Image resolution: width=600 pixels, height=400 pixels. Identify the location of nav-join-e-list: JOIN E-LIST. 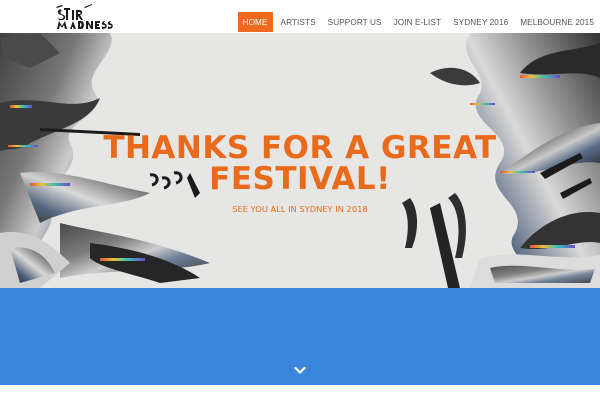
(418, 22).